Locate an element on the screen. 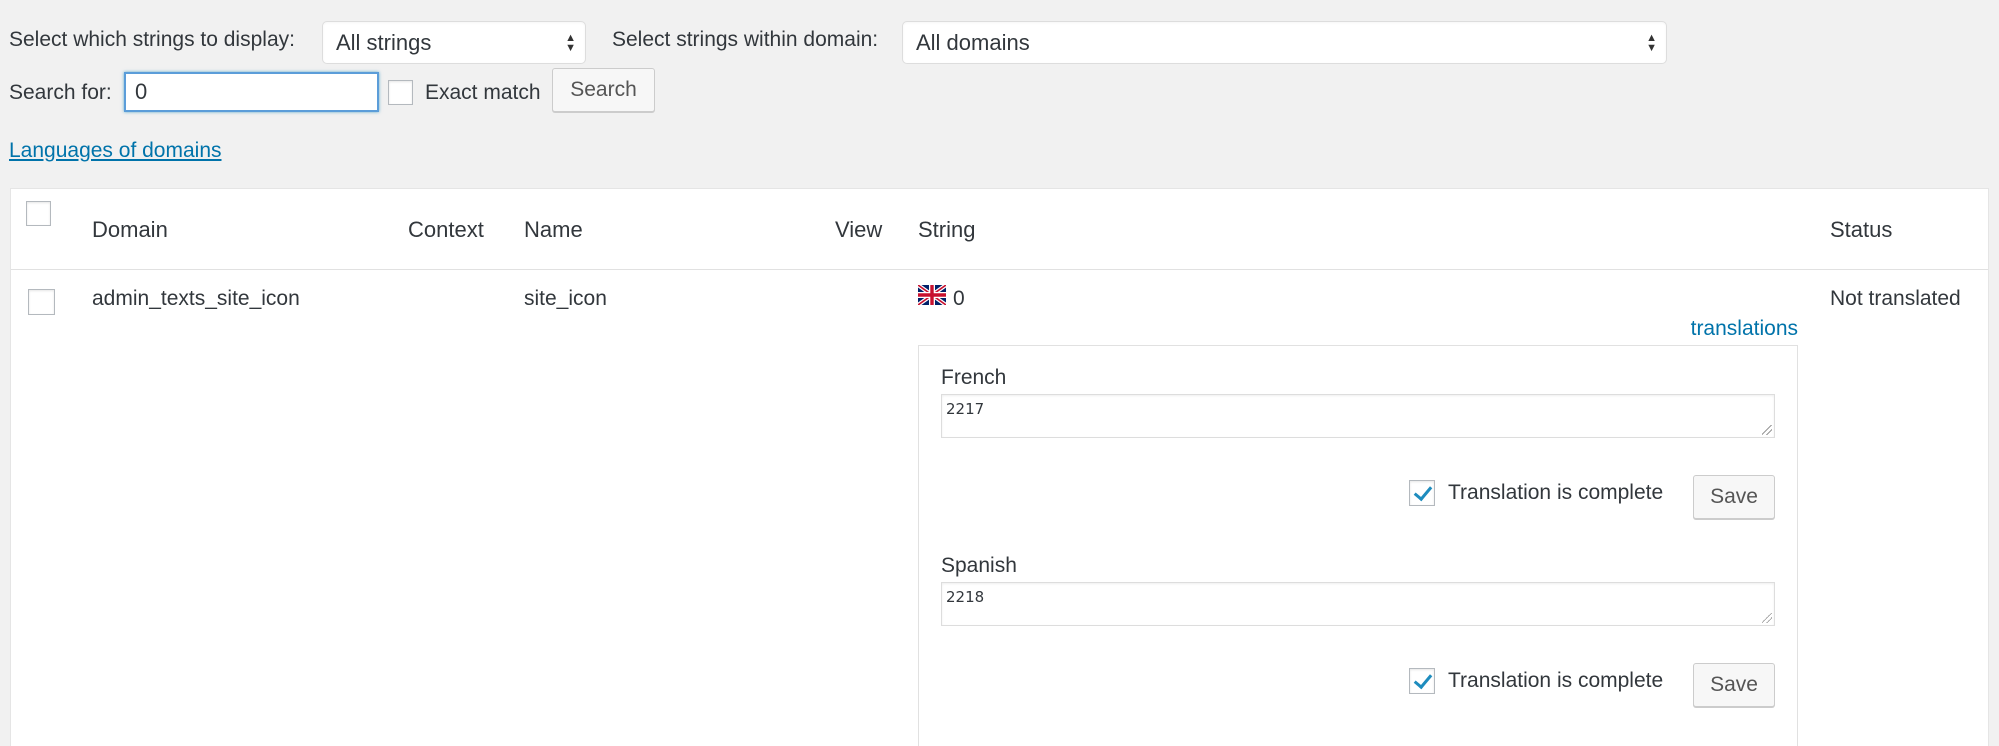 The image size is (1999, 746). row-string-value: 0 is located at coordinates (959, 298).